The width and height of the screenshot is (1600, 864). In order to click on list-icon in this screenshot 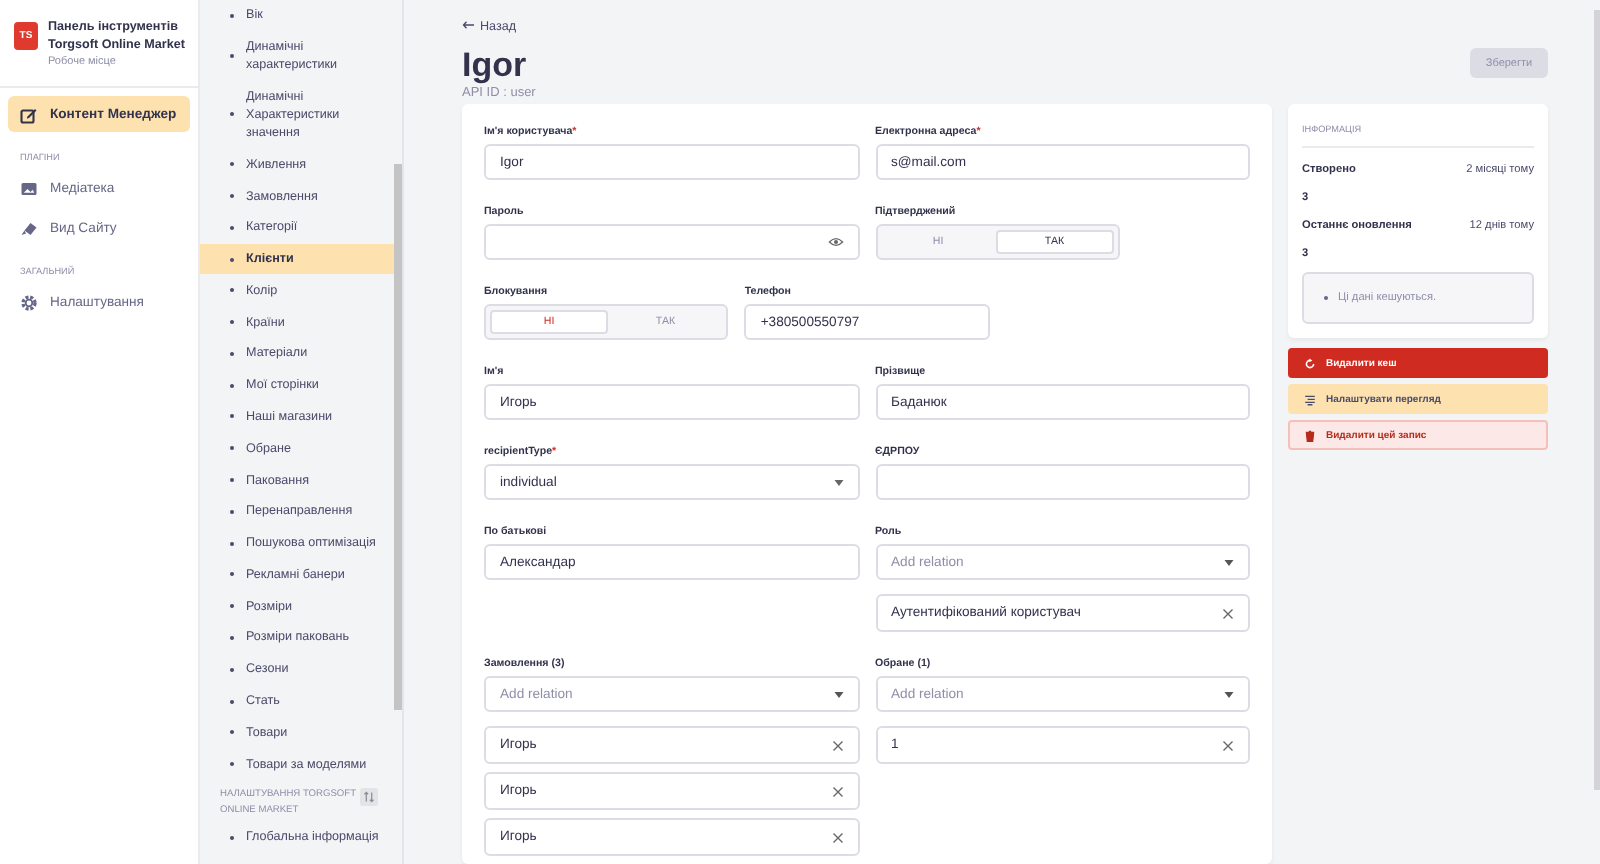, I will do `click(1310, 399)`.